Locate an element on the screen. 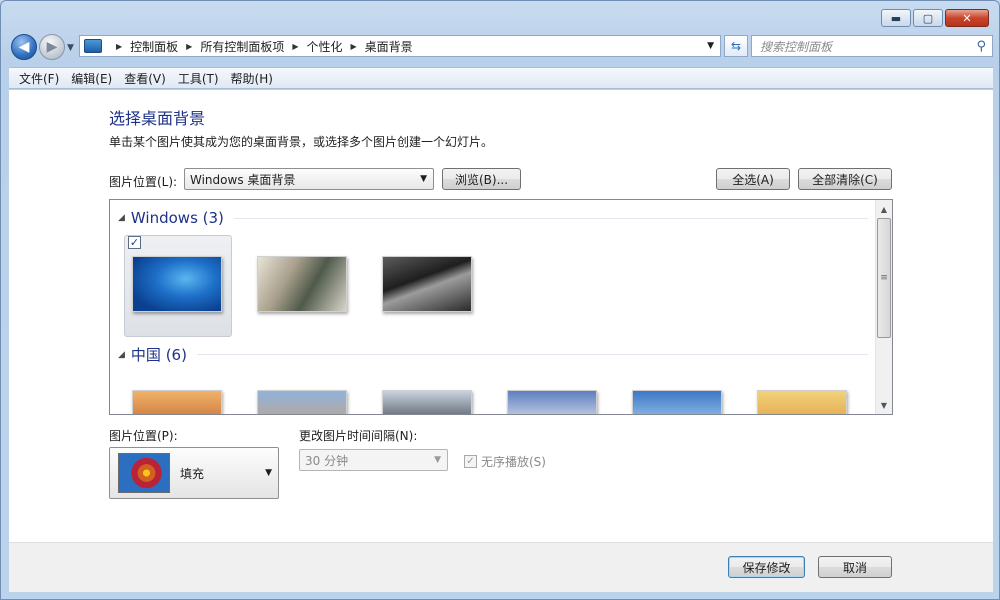 This screenshot has width=1000, height=600. back-arrow-icon: ◀ is located at coordinates (24, 47).